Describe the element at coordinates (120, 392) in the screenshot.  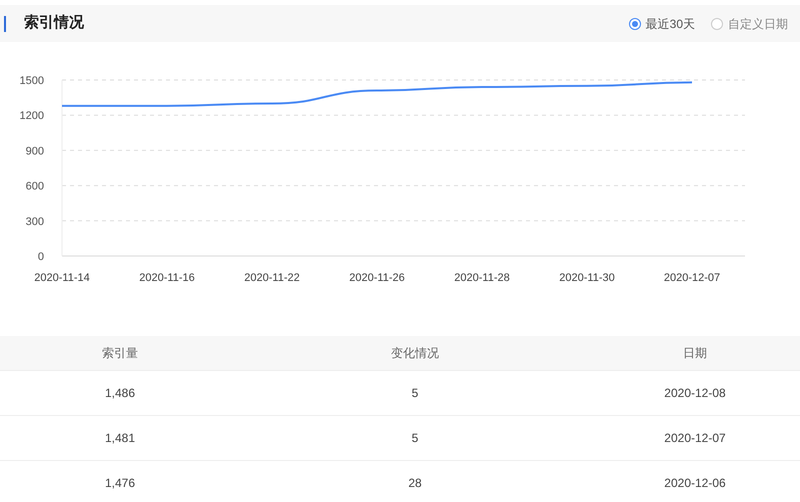
I see `table-cell: 1,486` at that location.